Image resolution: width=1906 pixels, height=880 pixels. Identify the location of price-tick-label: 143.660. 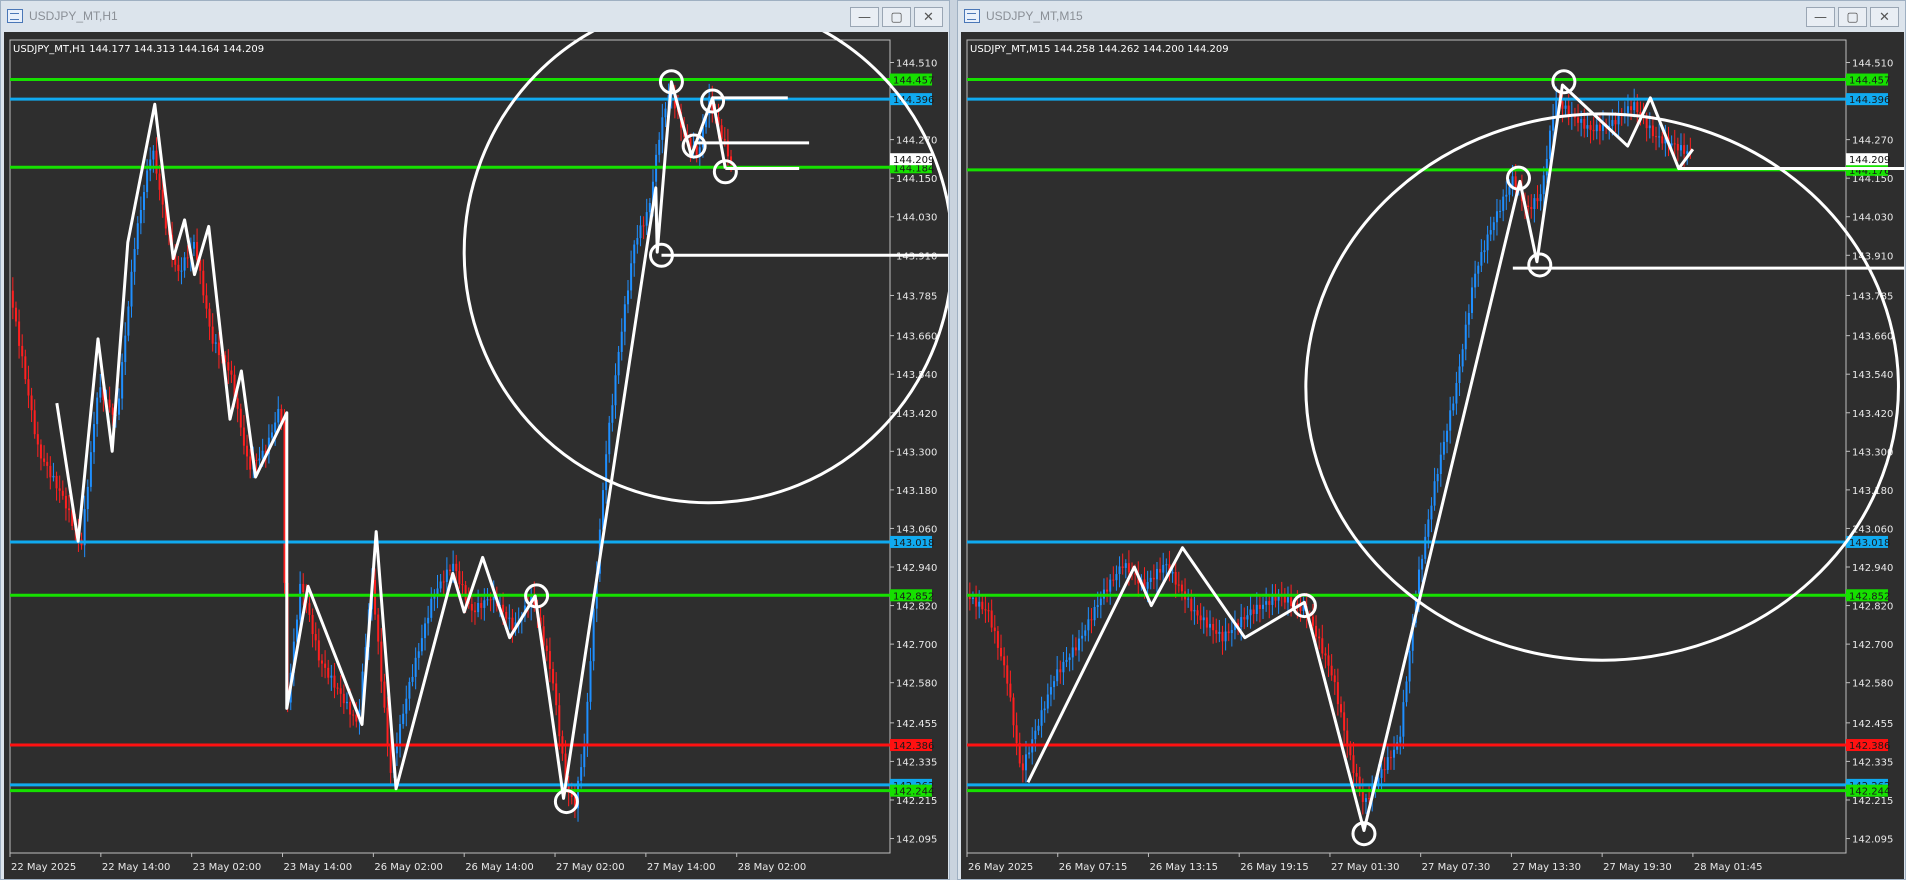
(916, 337).